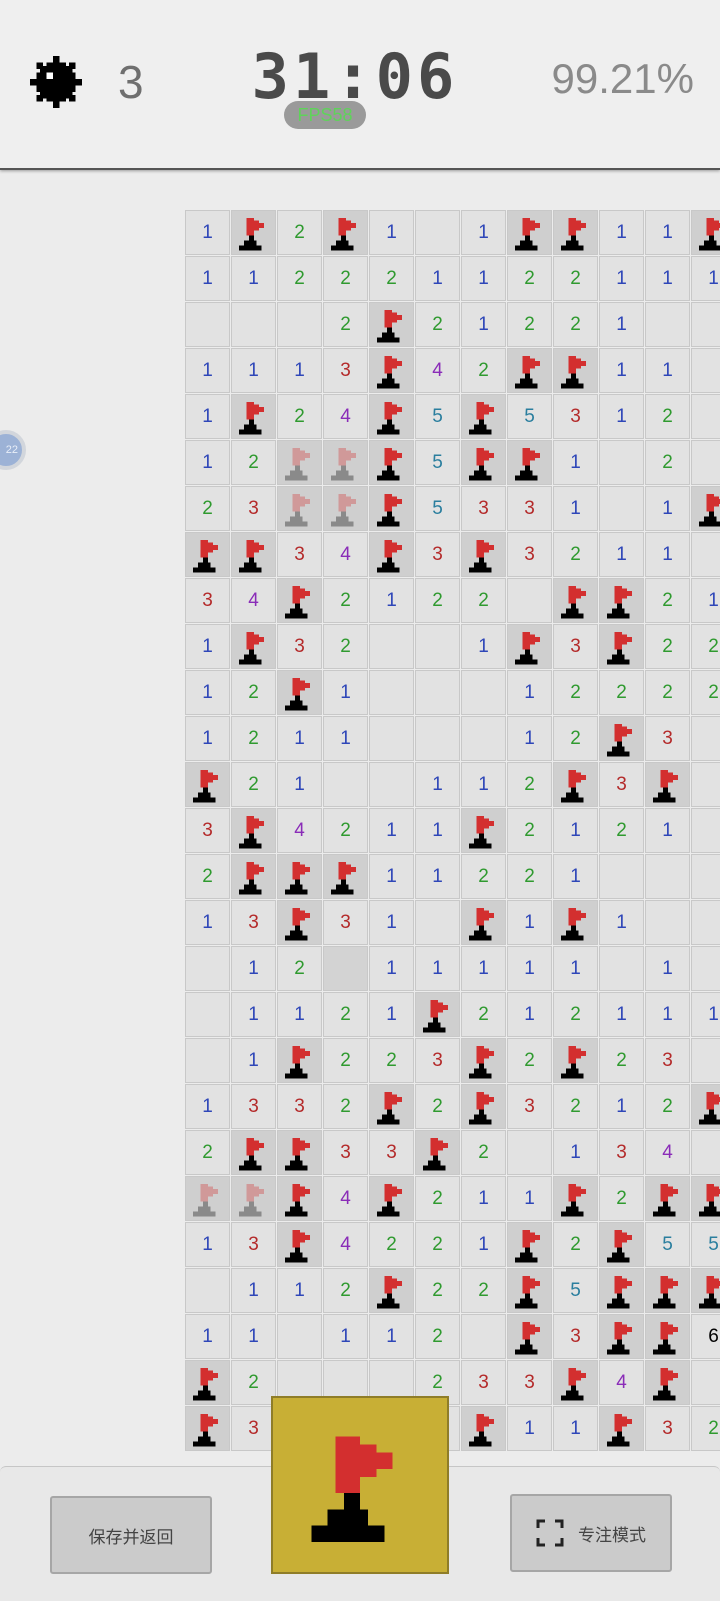  What do you see at coordinates (591, 1533) in the screenshot?
I see `focus-mode-button: 专注模式` at bounding box center [591, 1533].